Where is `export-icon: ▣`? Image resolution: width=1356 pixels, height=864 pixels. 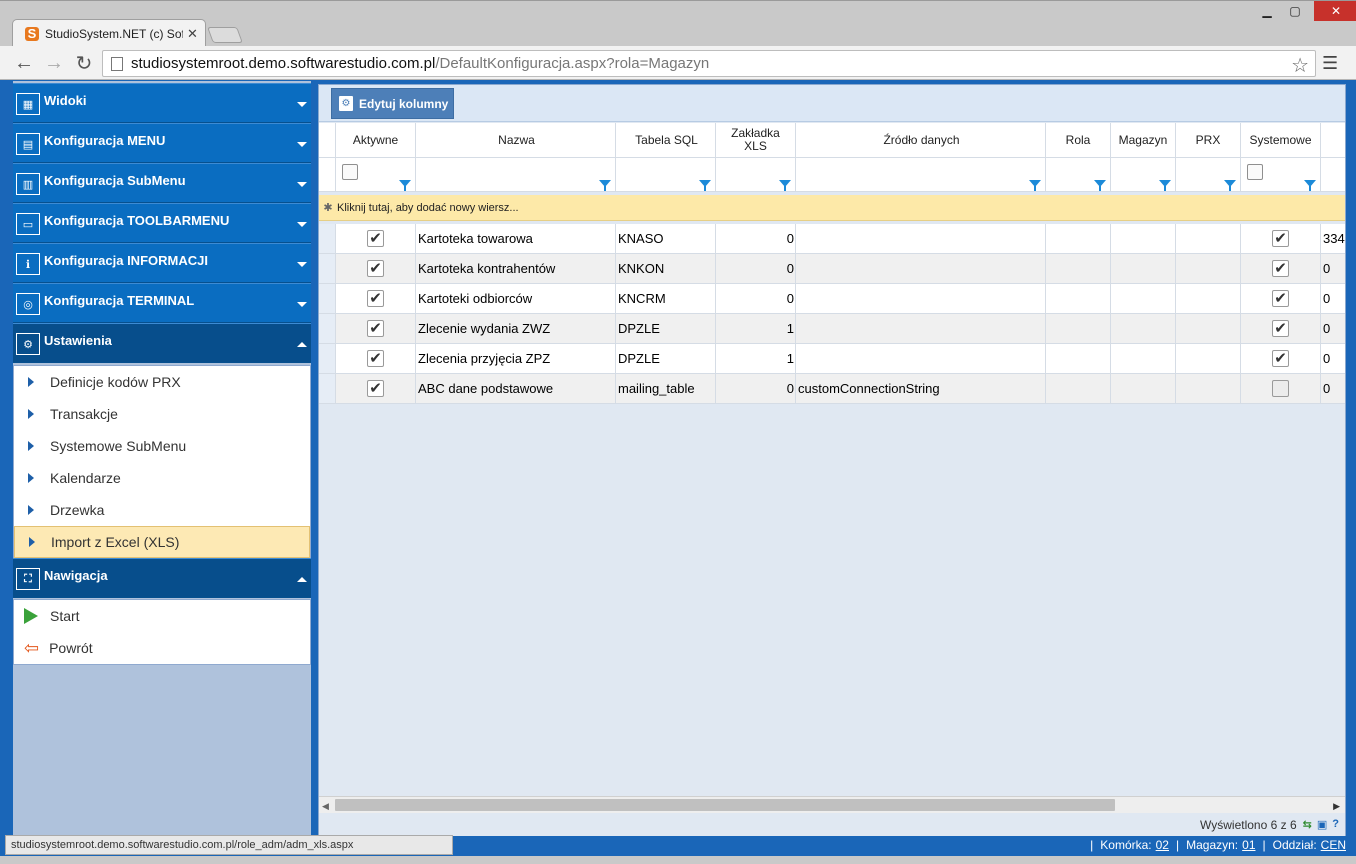 export-icon: ▣ is located at coordinates (1322, 824).